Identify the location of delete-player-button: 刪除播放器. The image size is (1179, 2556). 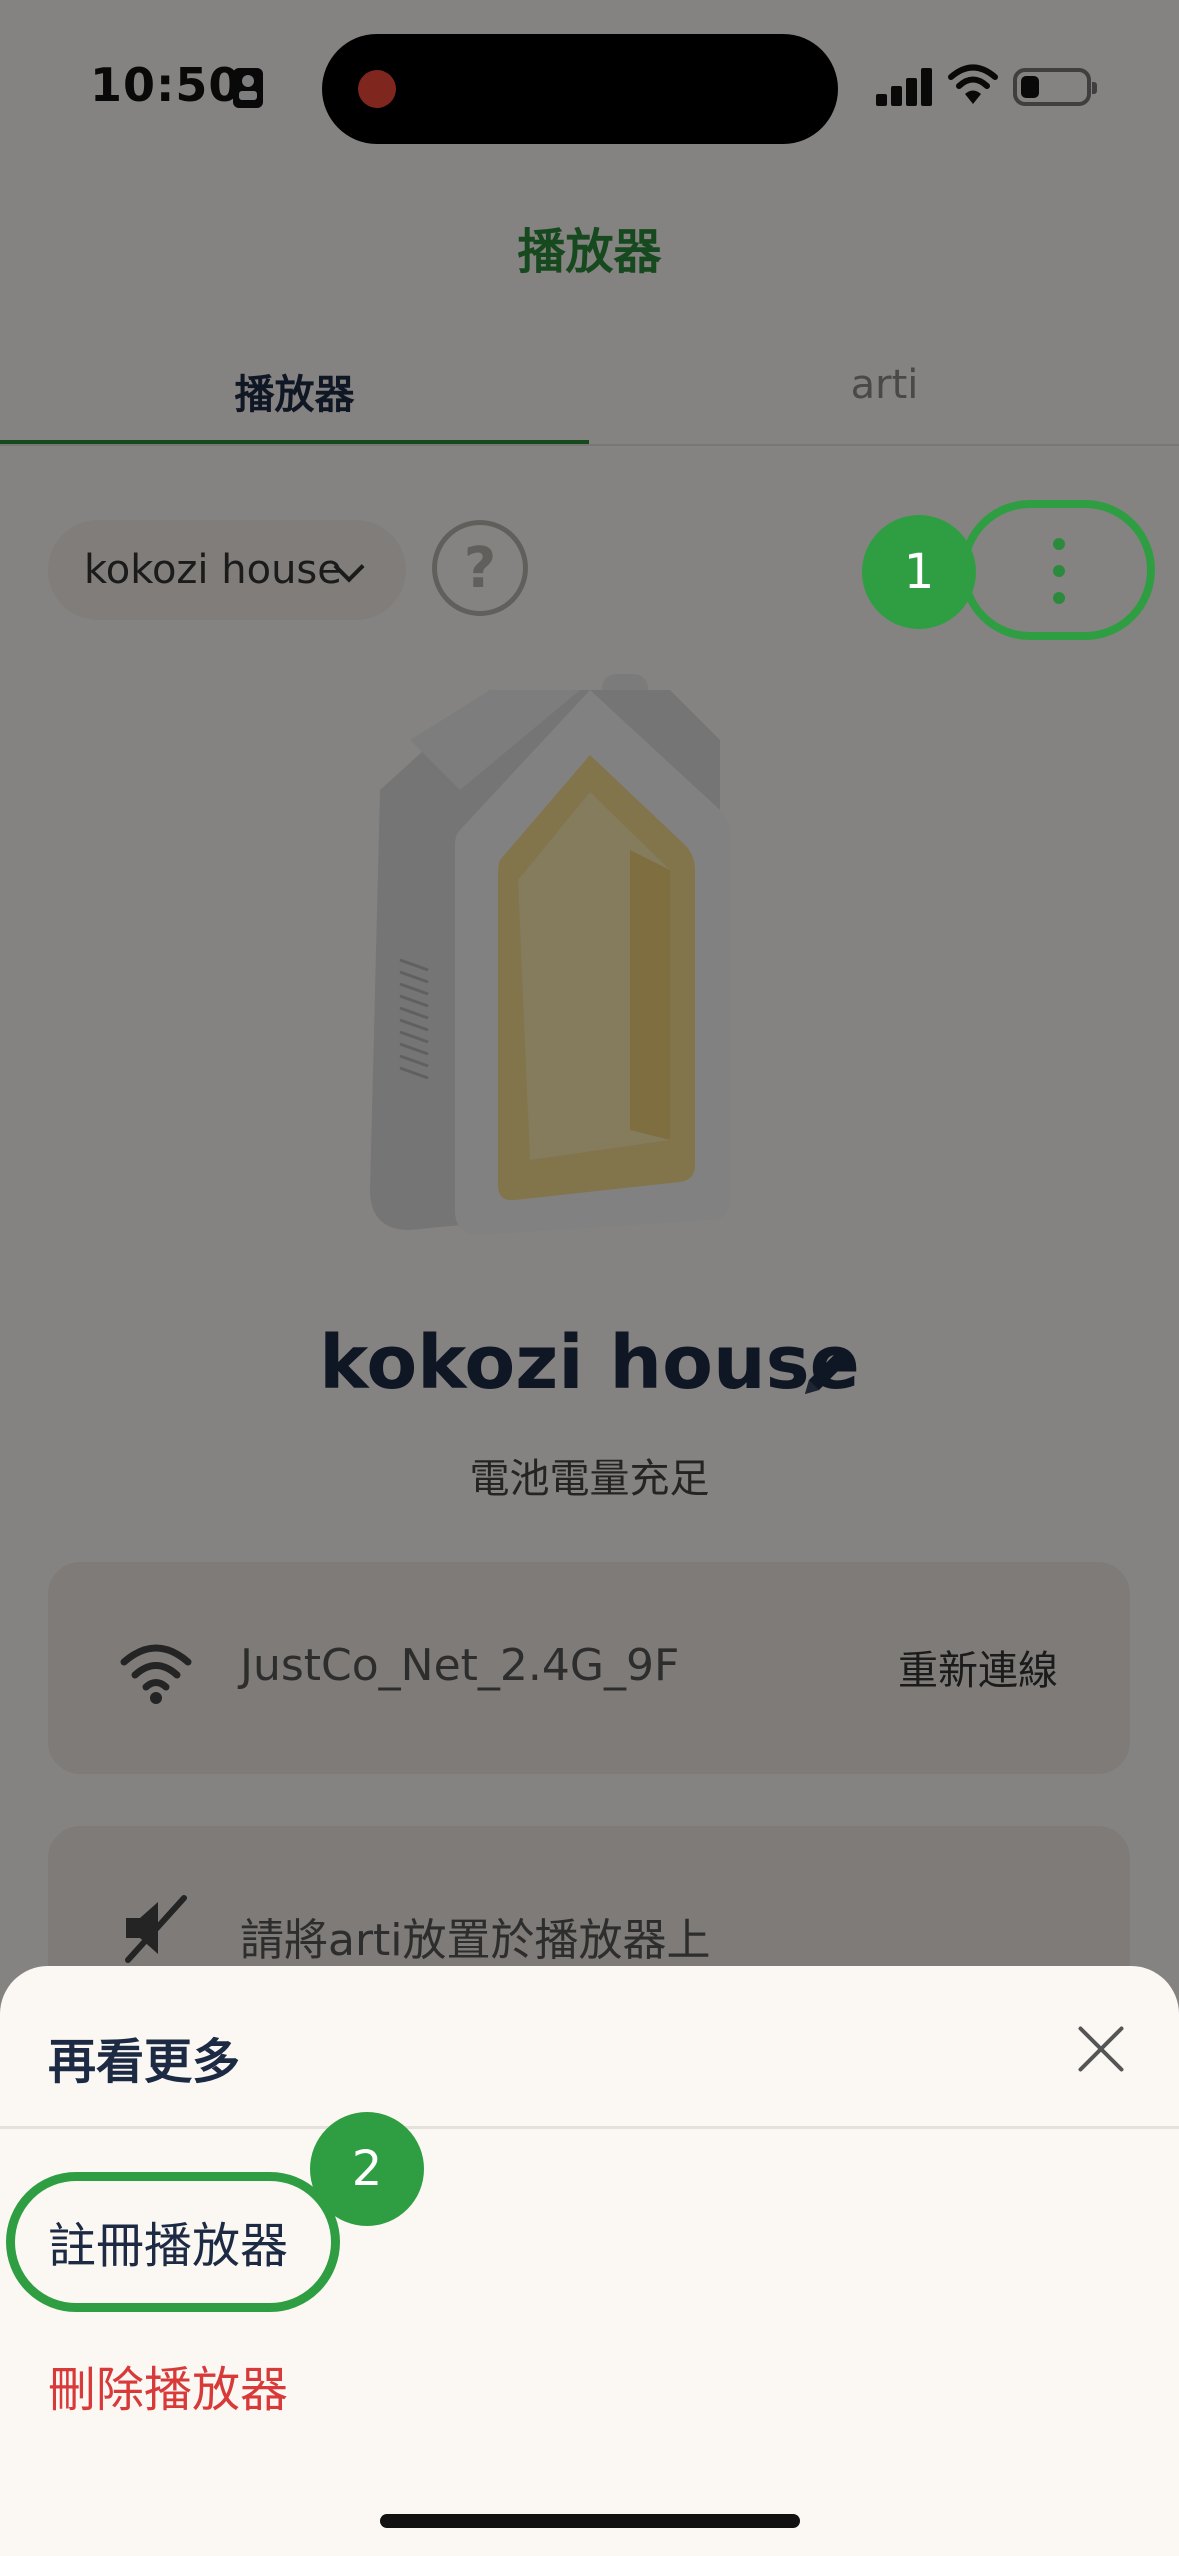
(168, 2385).